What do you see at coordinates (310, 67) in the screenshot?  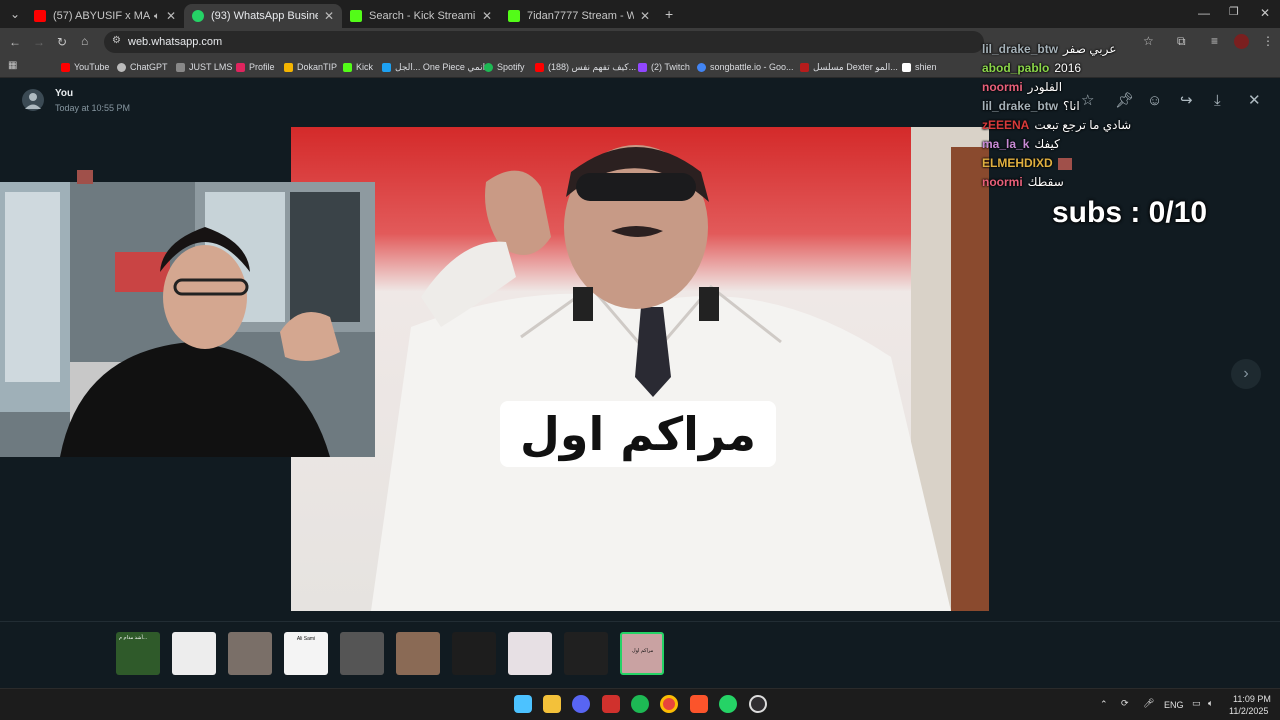 I see `bookmark-dokantip: DokanTIP` at bounding box center [310, 67].